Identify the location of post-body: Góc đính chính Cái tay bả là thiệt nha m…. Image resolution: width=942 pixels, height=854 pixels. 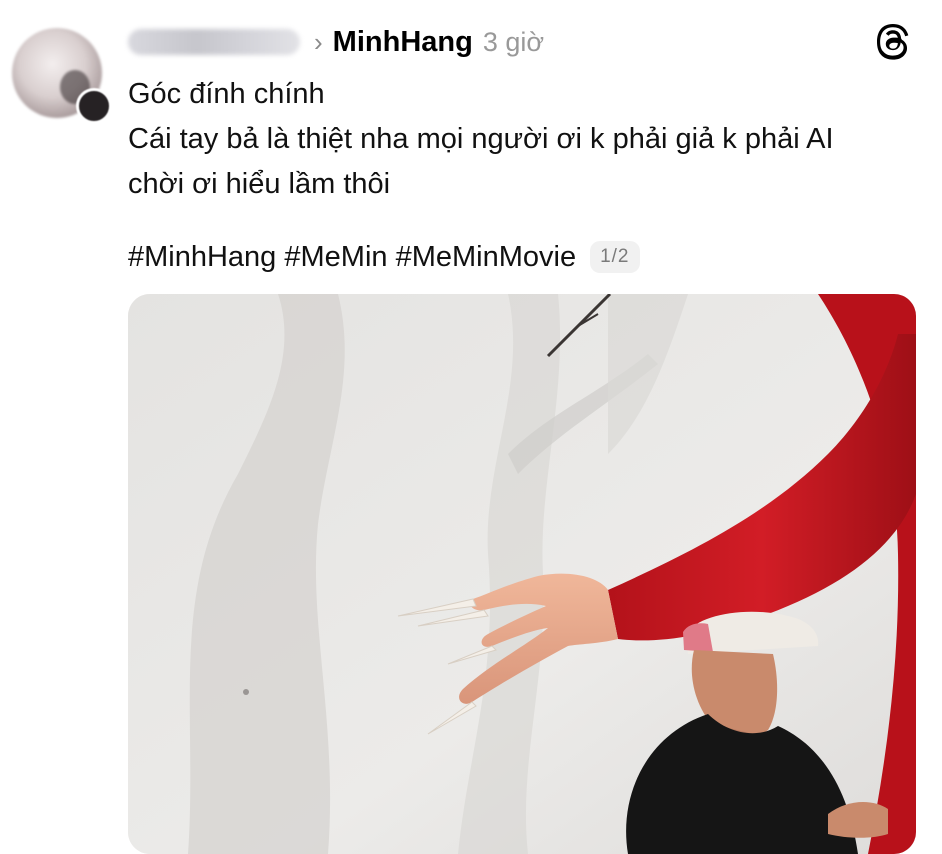
(528, 139).